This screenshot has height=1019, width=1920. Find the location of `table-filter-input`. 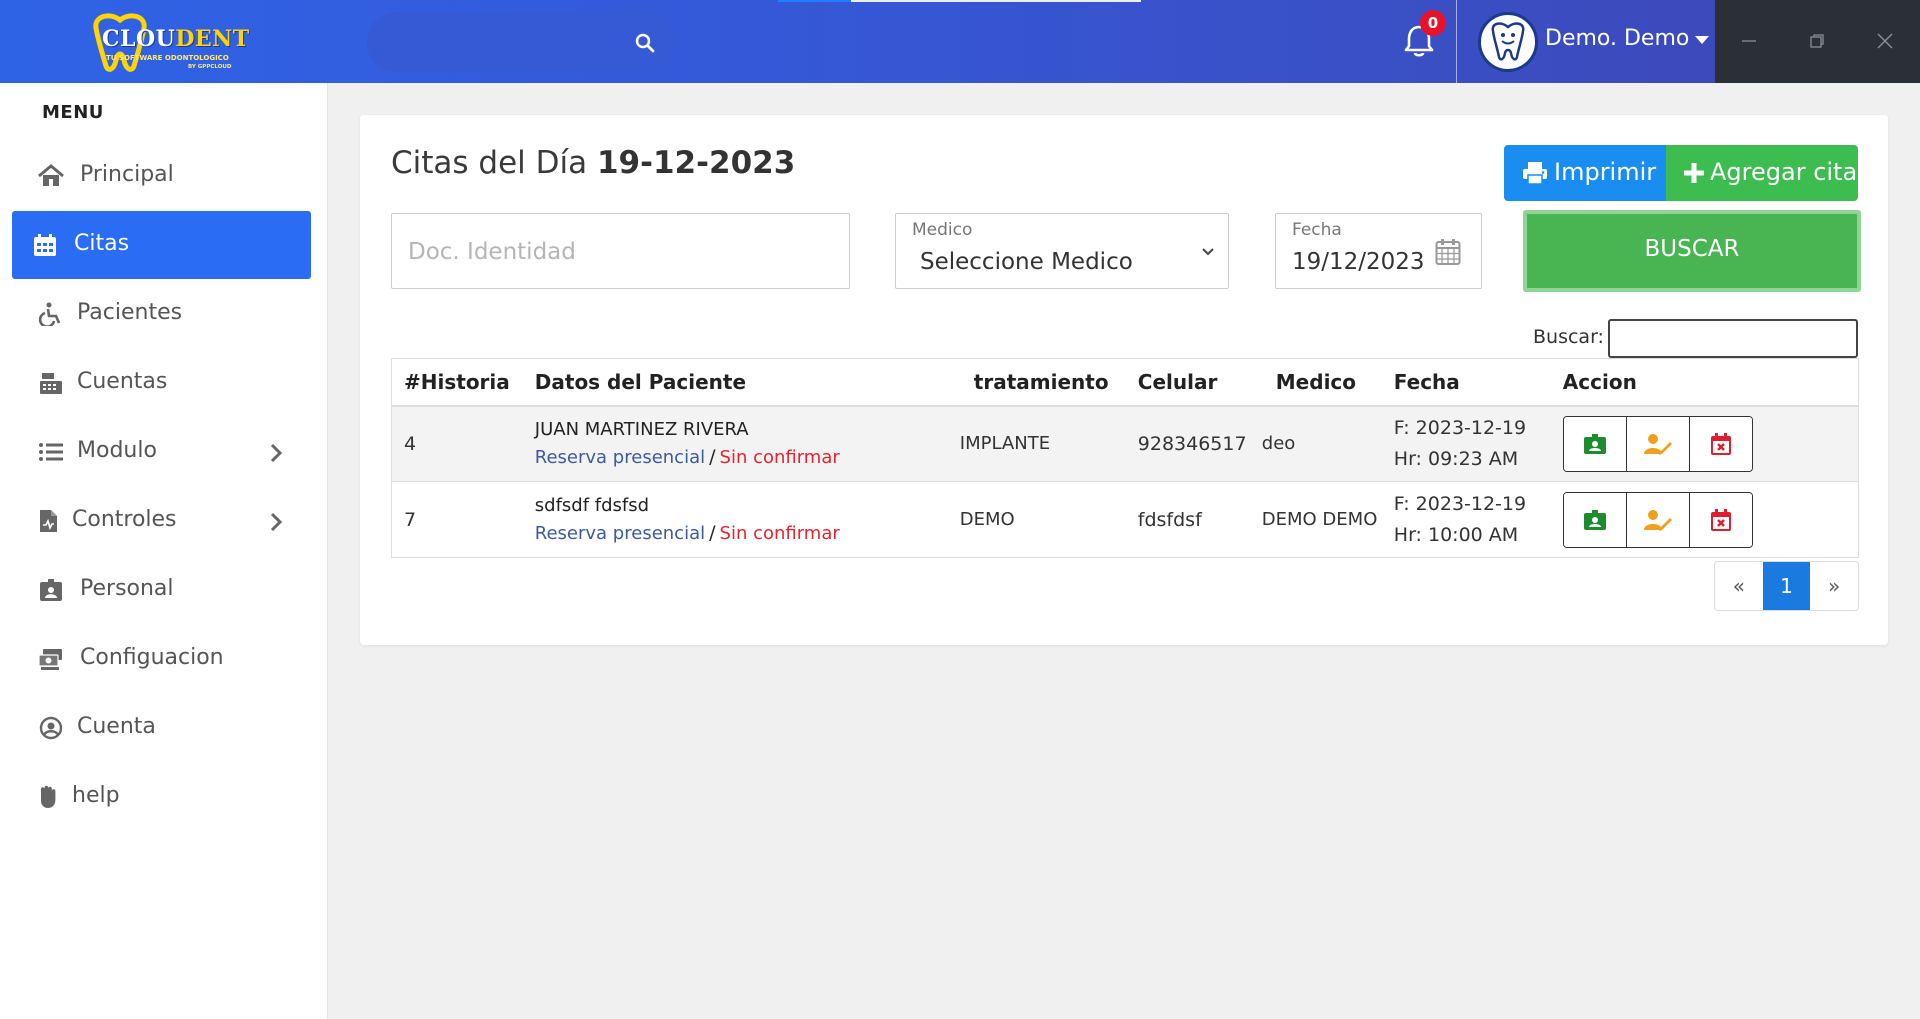

table-filter-input is located at coordinates (1733, 338).